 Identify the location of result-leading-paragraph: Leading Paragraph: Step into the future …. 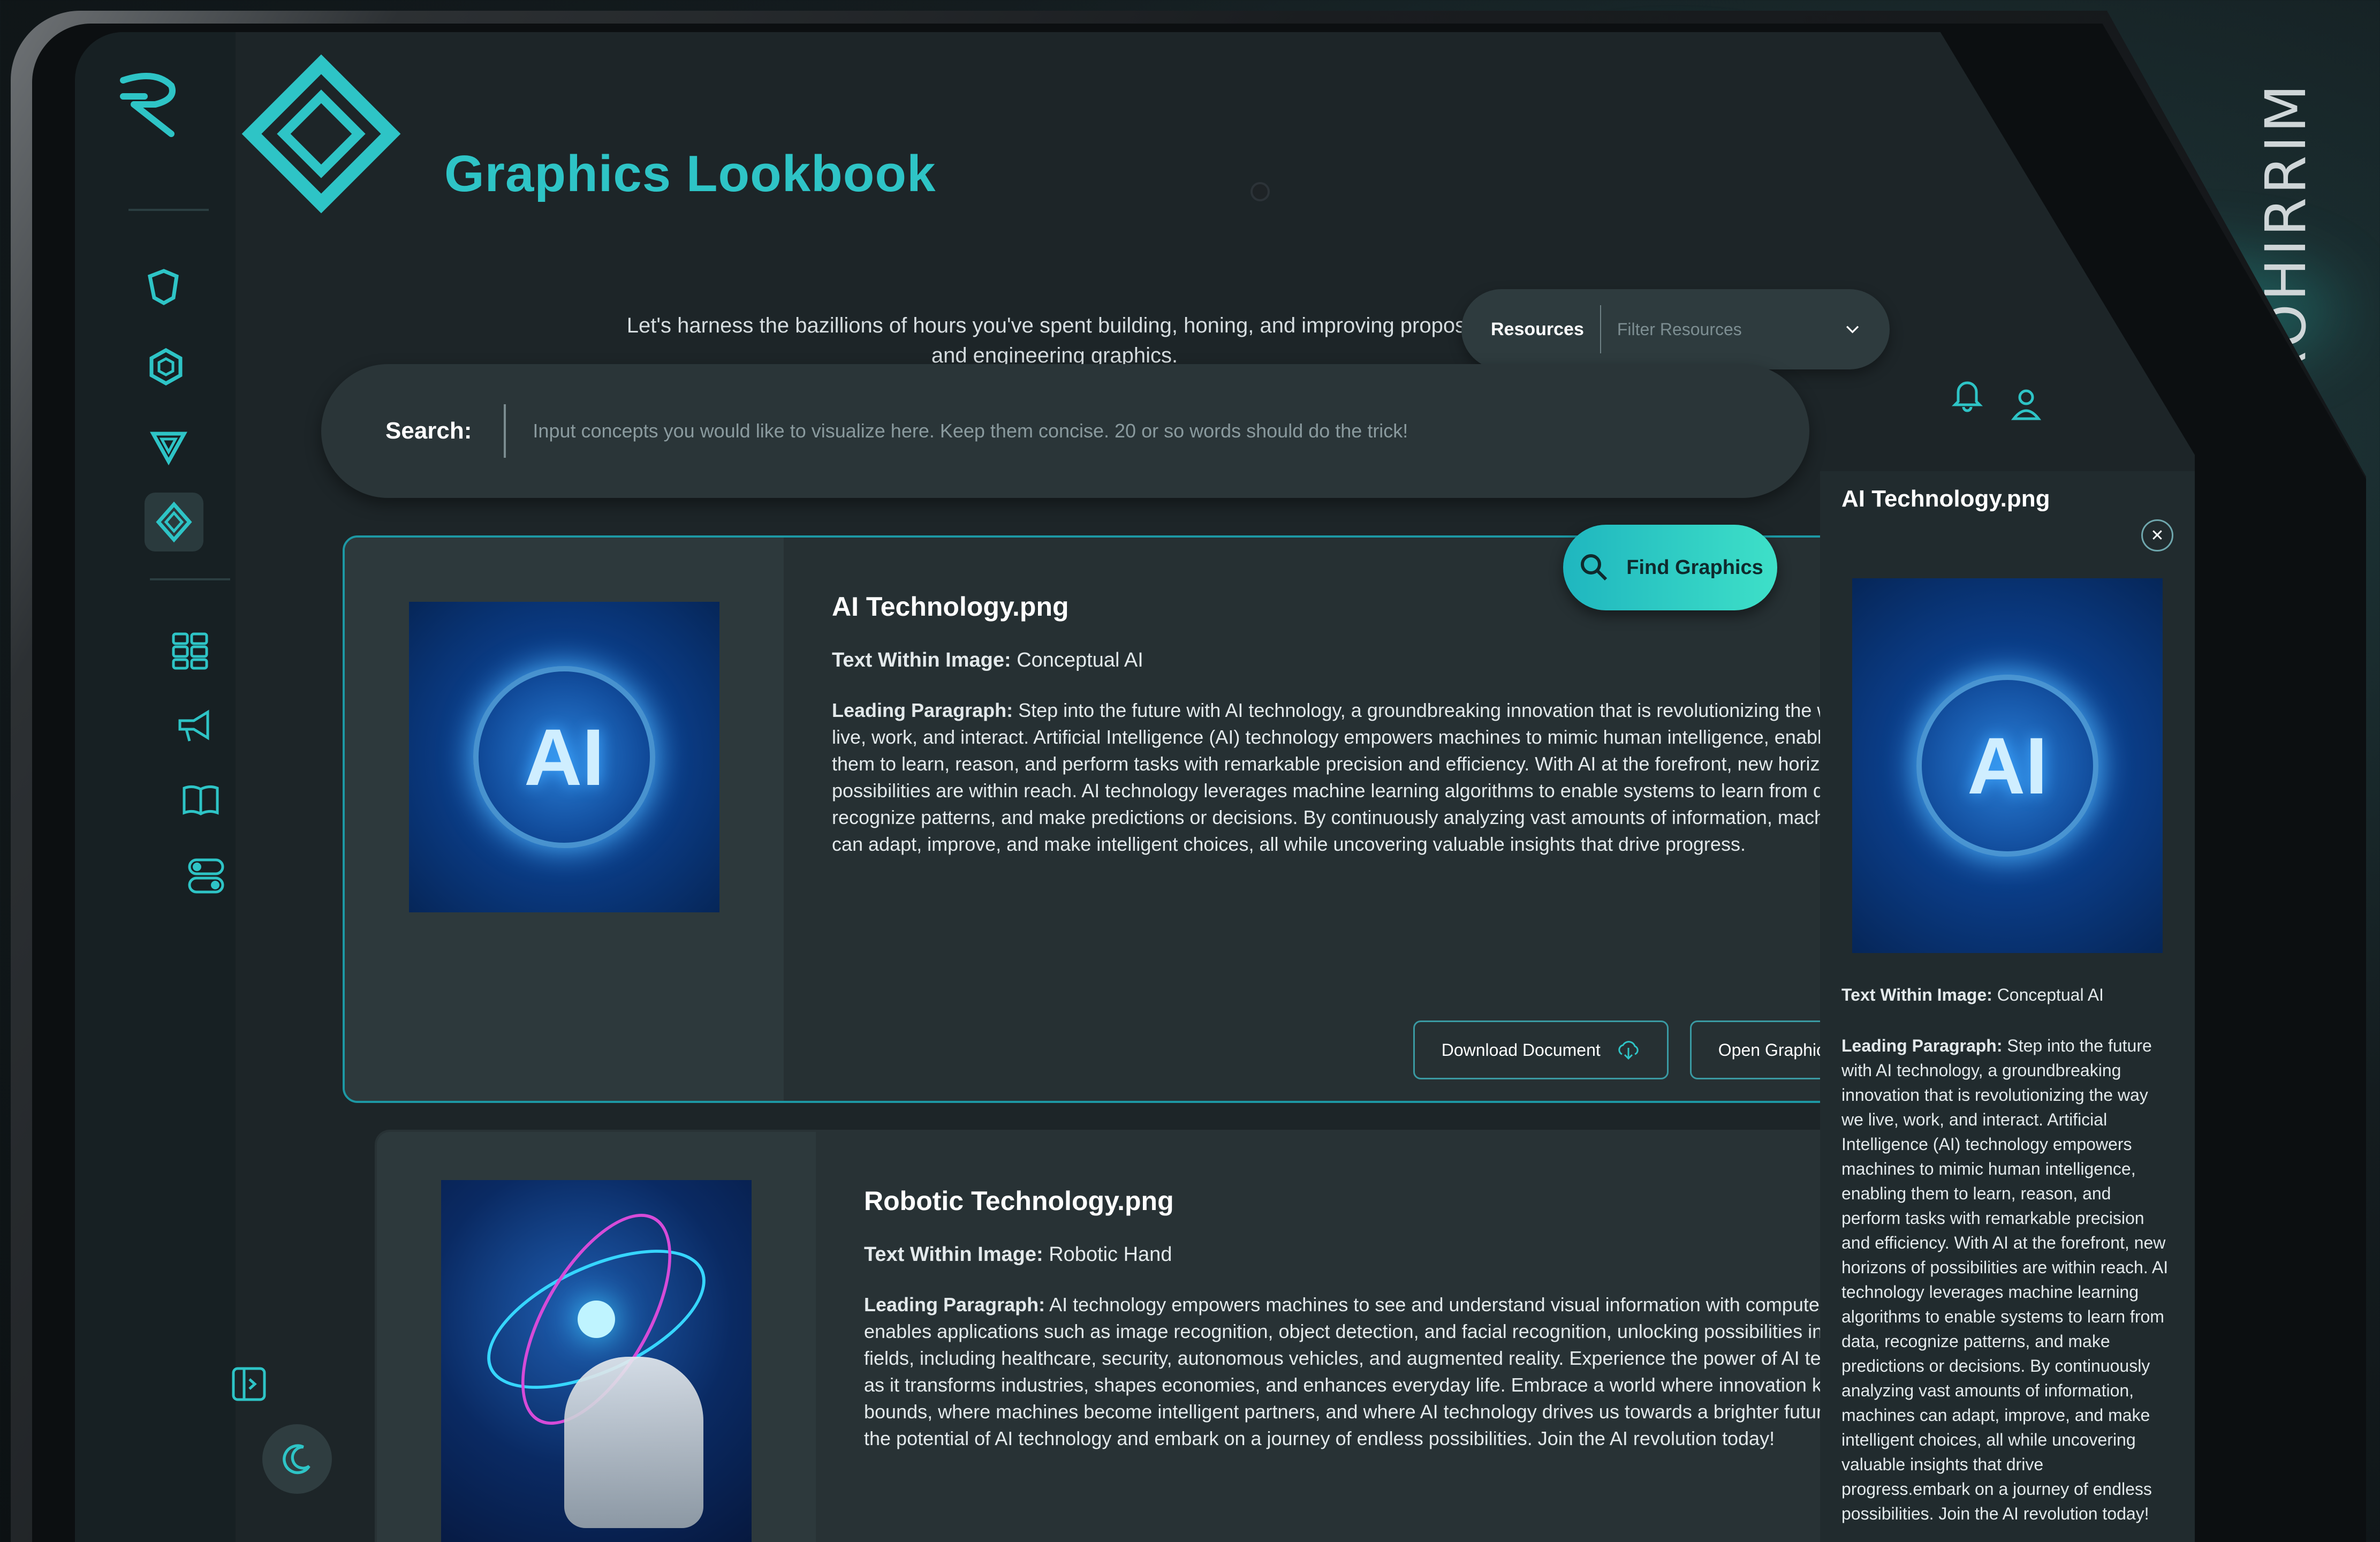
(1360, 777).